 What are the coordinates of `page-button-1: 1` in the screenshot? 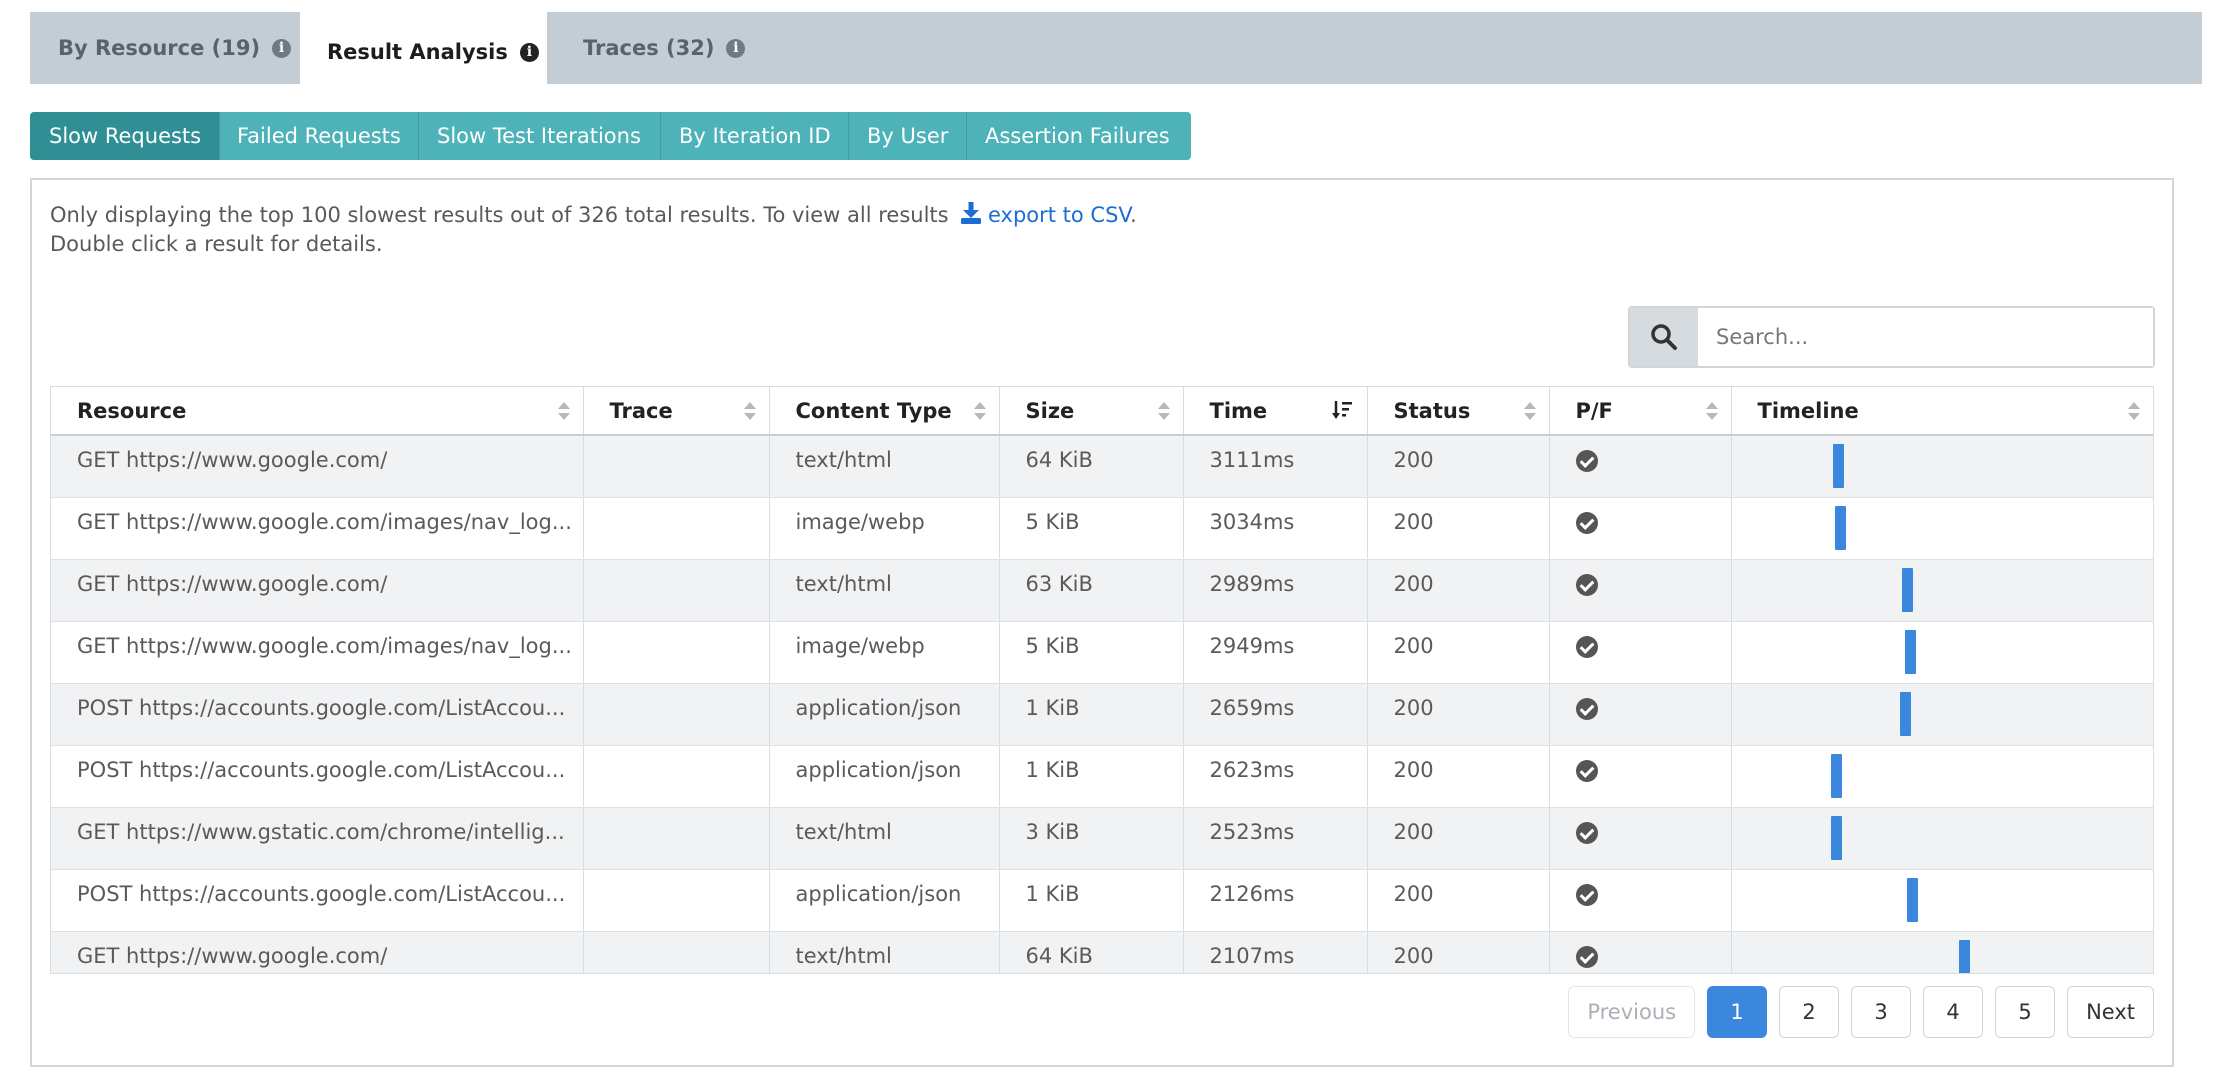 It's located at (1737, 1012).